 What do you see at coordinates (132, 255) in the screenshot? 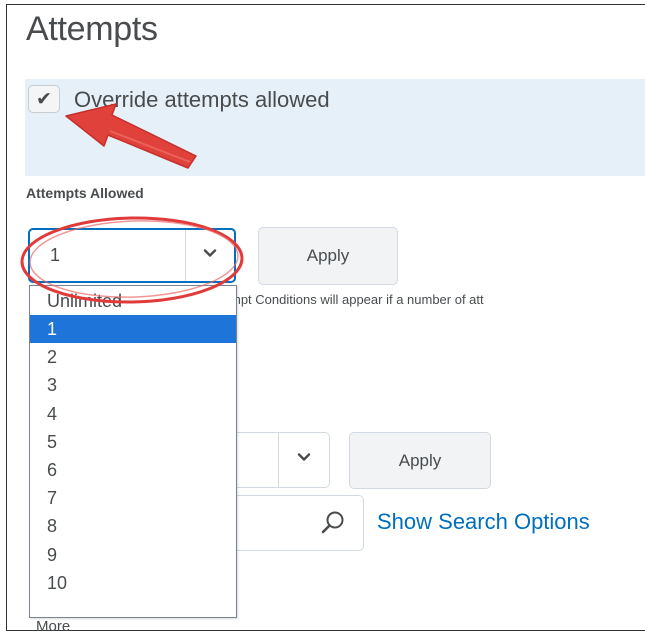
I see `attempts-allowed-select: 1` at bounding box center [132, 255].